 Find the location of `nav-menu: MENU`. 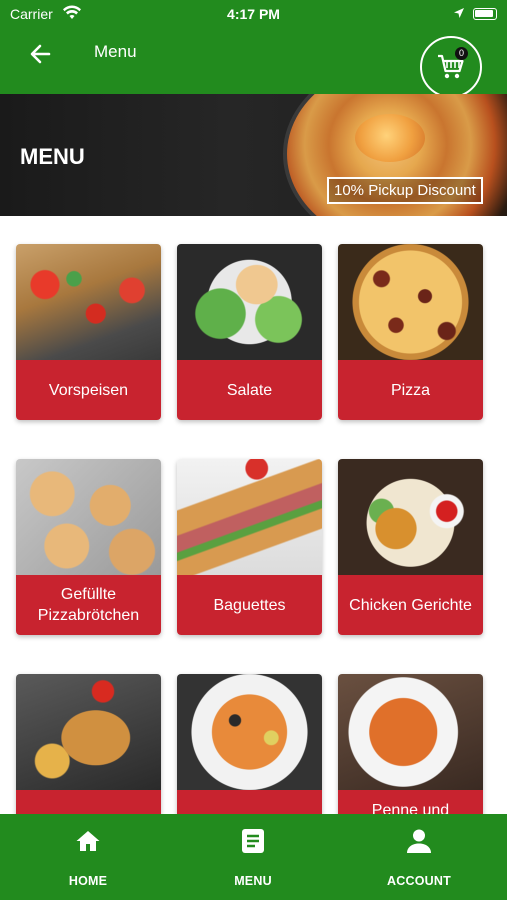

nav-menu: MENU is located at coordinates (253, 857).